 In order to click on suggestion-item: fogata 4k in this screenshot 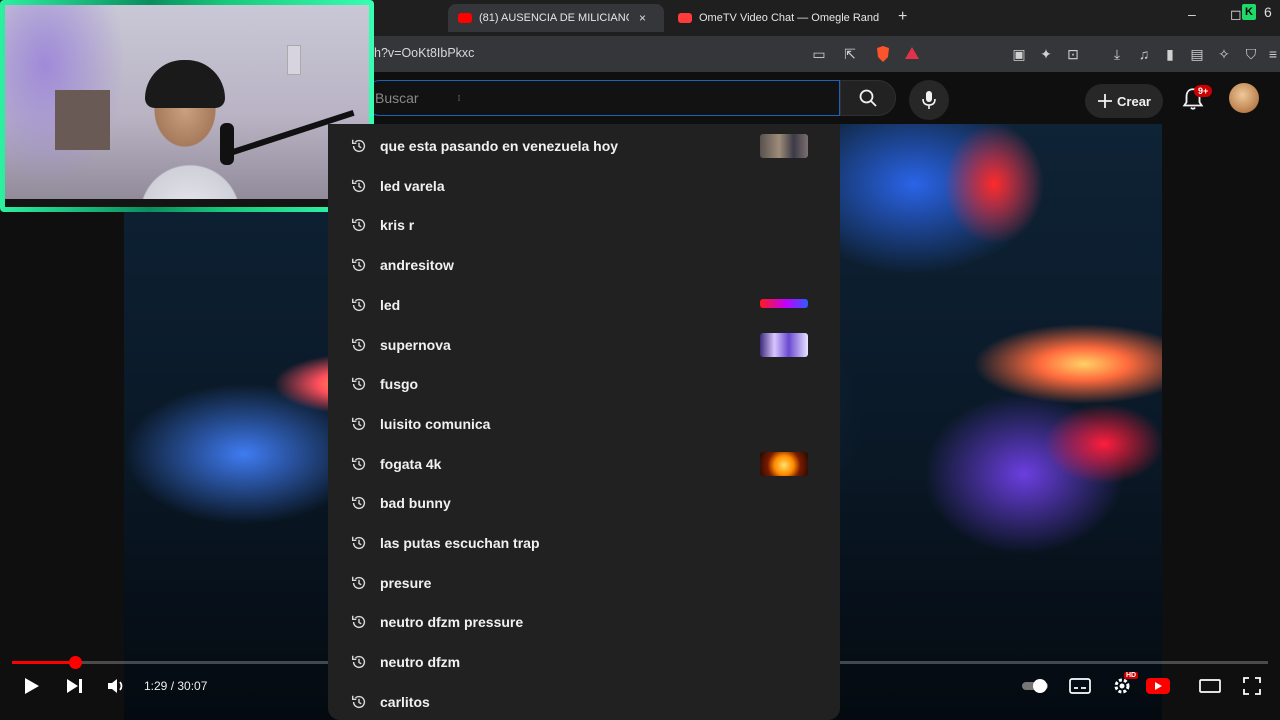, I will do `click(584, 464)`.